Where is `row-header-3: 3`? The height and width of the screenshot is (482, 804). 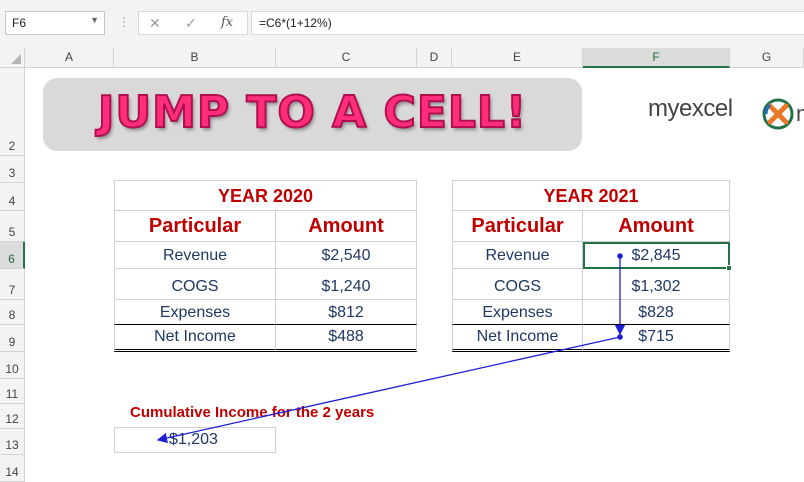
row-header-3: 3 is located at coordinates (12, 169).